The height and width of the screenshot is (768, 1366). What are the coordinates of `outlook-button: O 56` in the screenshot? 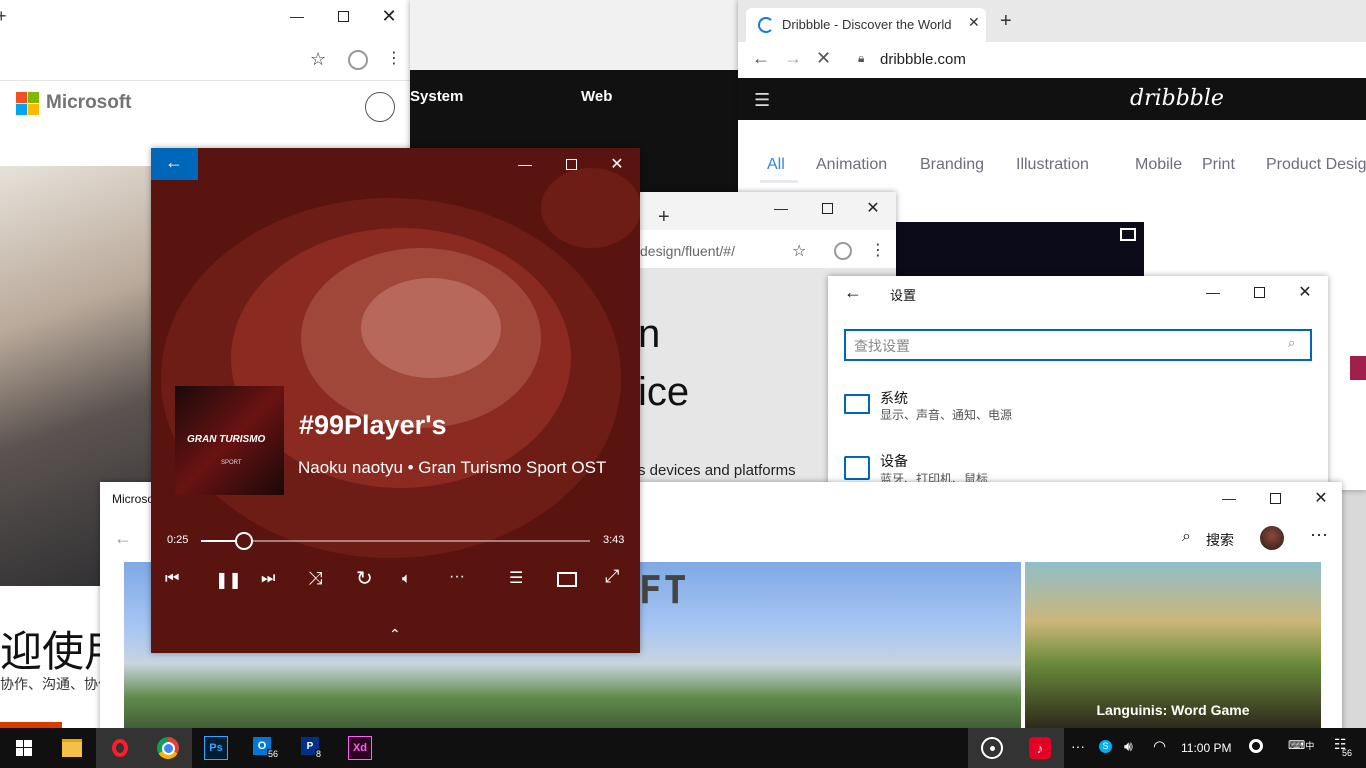 It's located at (264, 748).